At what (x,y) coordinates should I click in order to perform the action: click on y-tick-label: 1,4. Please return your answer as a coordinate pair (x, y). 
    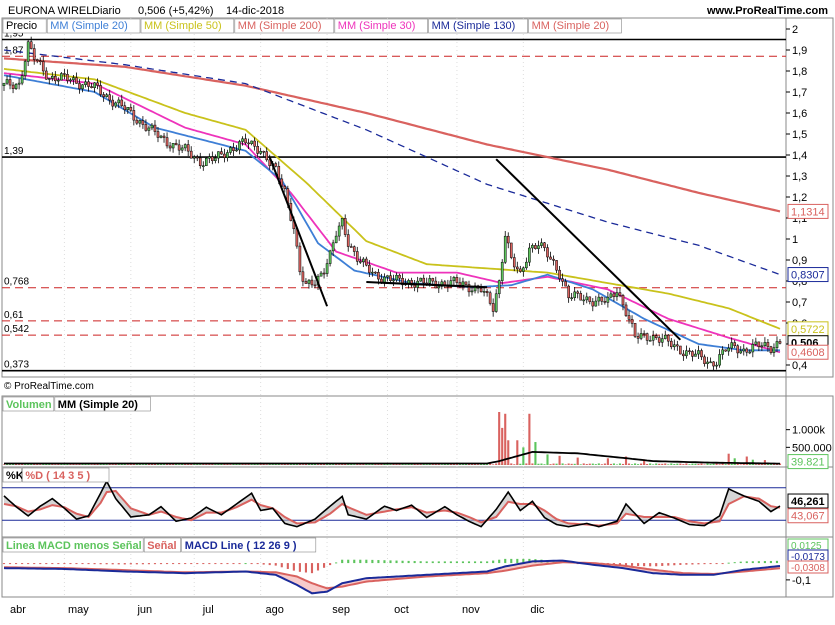
    Looking at the image, I should click on (799, 156).